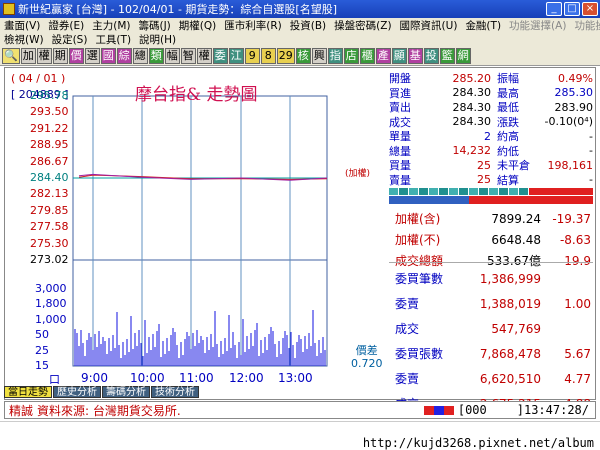  Describe the element at coordinates (220, 55) in the screenshot. I see `toolbar-button: 委` at that location.